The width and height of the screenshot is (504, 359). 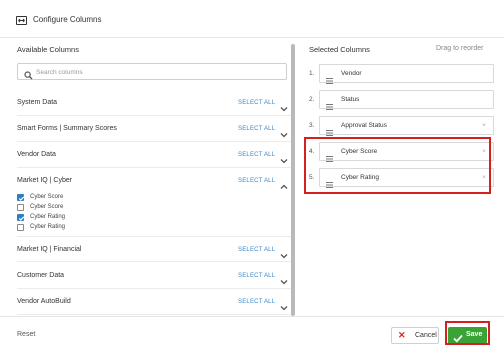 I want to click on group-name: Market IQ | Cyber, so click(x=45, y=180).